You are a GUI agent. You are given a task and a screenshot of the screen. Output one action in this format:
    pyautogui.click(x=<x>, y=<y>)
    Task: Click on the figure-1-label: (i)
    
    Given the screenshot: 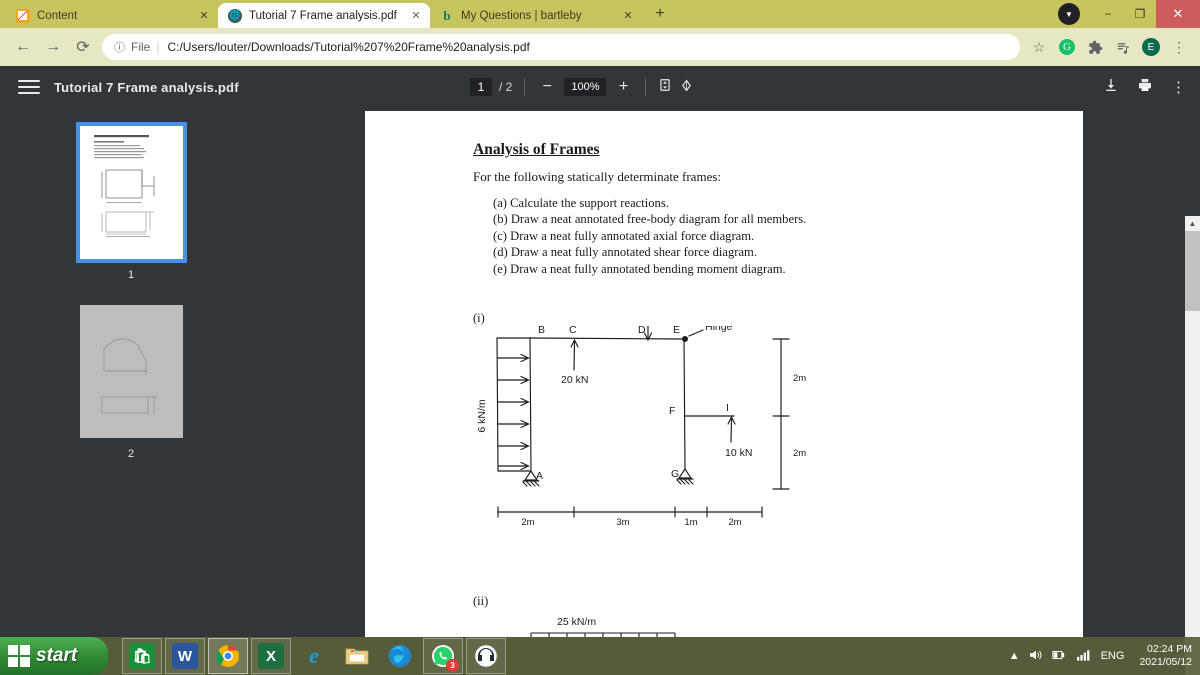 What is the action you would take?
    pyautogui.click(x=479, y=318)
    